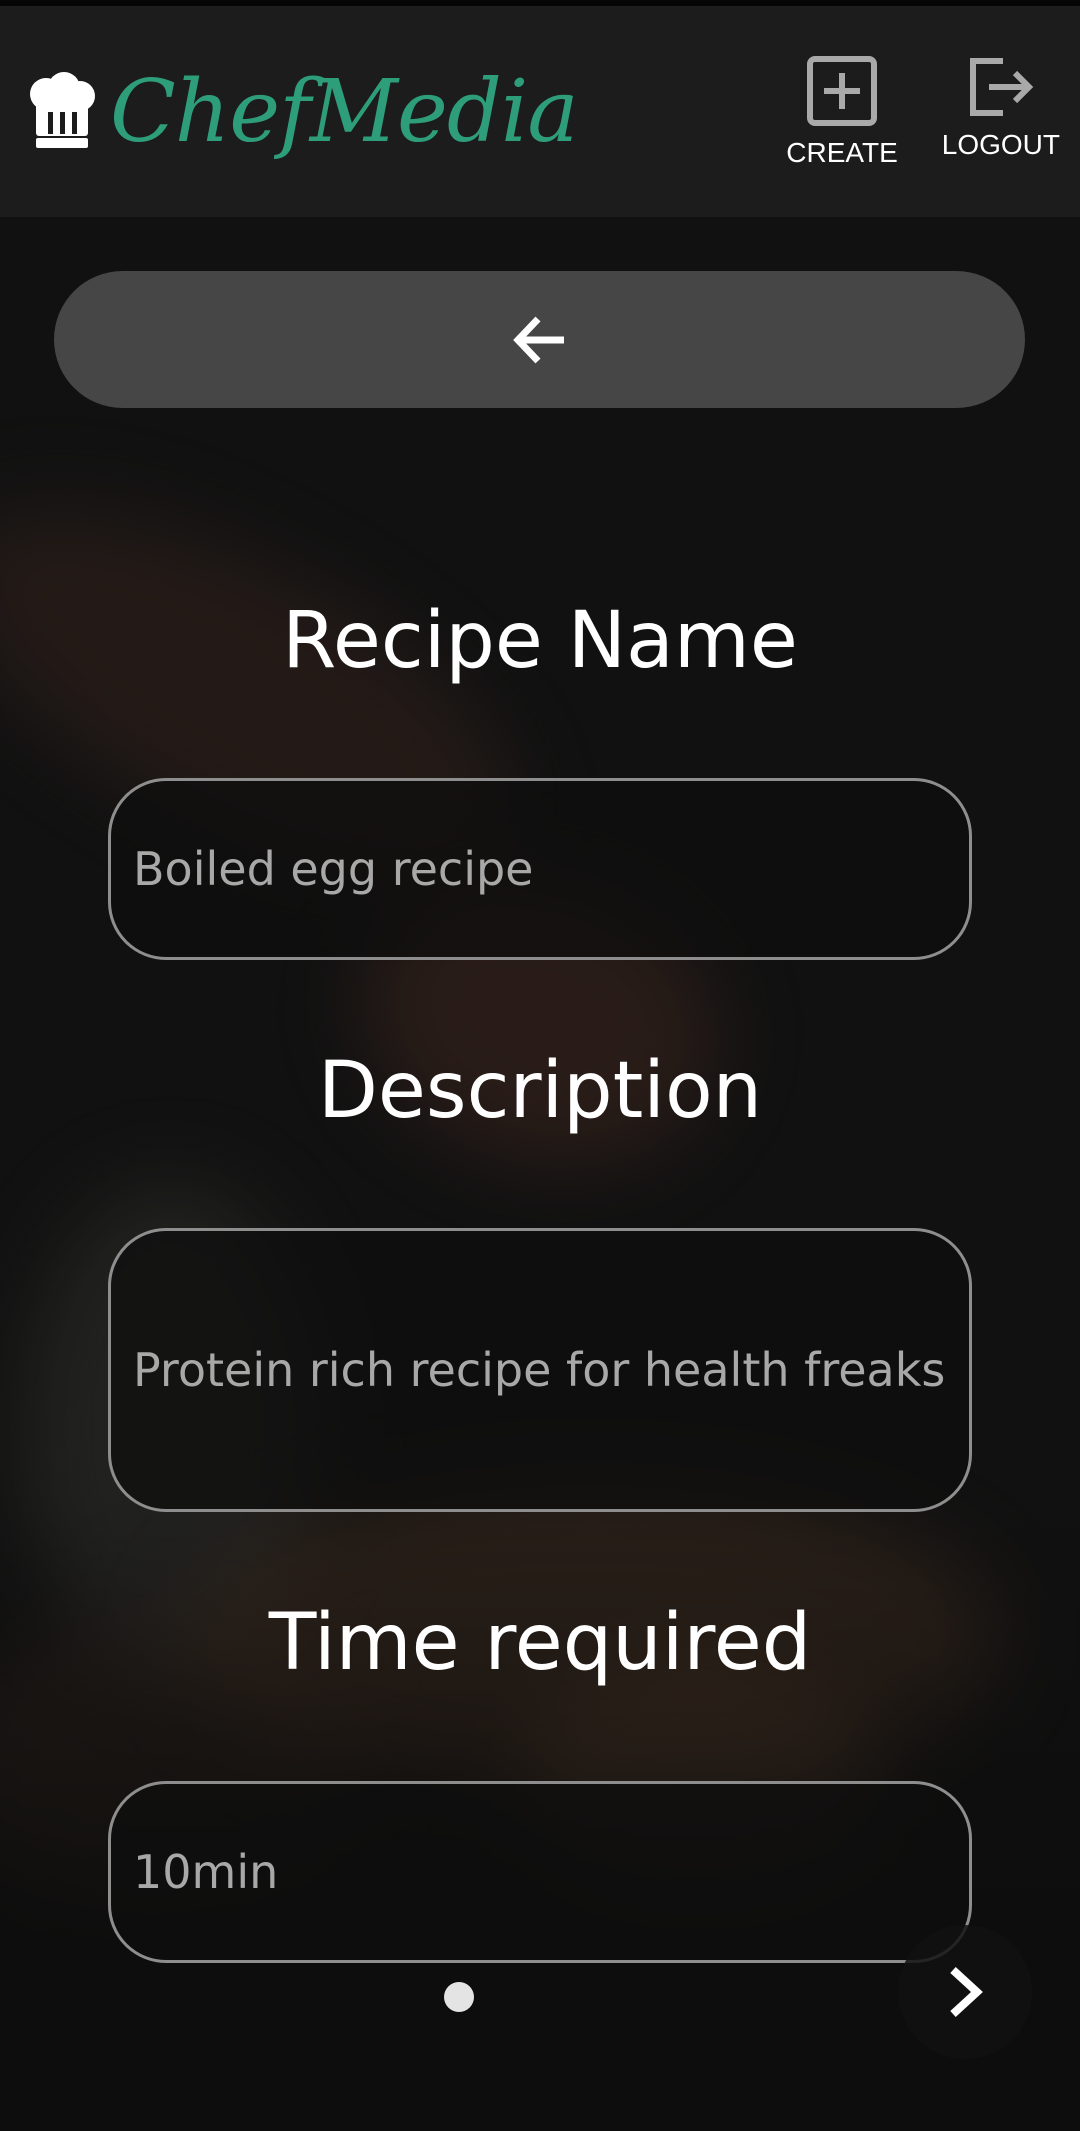 Image resolution: width=1080 pixels, height=2131 pixels. What do you see at coordinates (540, 1643) in the screenshot?
I see `time-required-label: Time required` at bounding box center [540, 1643].